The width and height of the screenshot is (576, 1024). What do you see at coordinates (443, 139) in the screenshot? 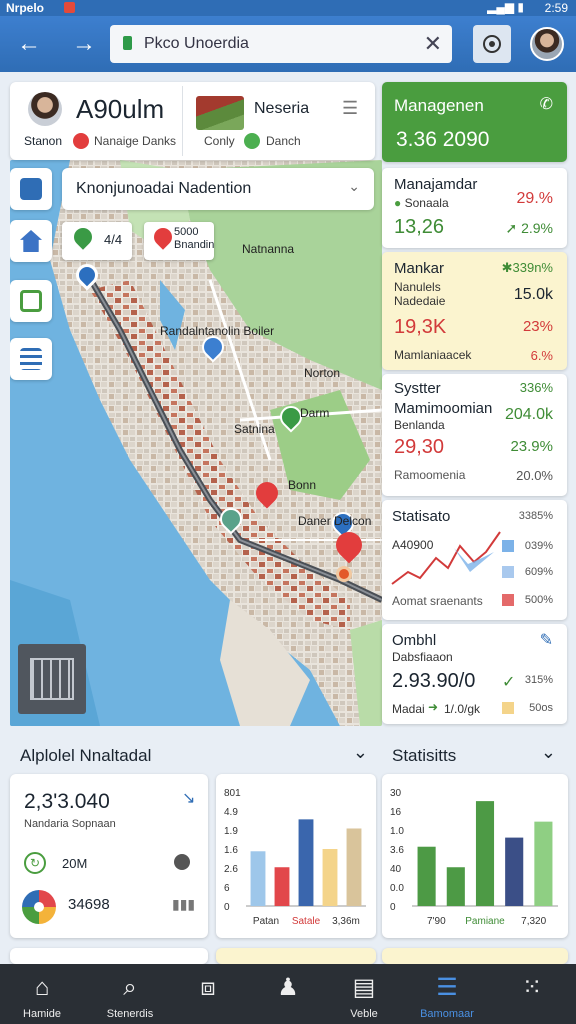
I see `header-value: 3.36 2090` at bounding box center [443, 139].